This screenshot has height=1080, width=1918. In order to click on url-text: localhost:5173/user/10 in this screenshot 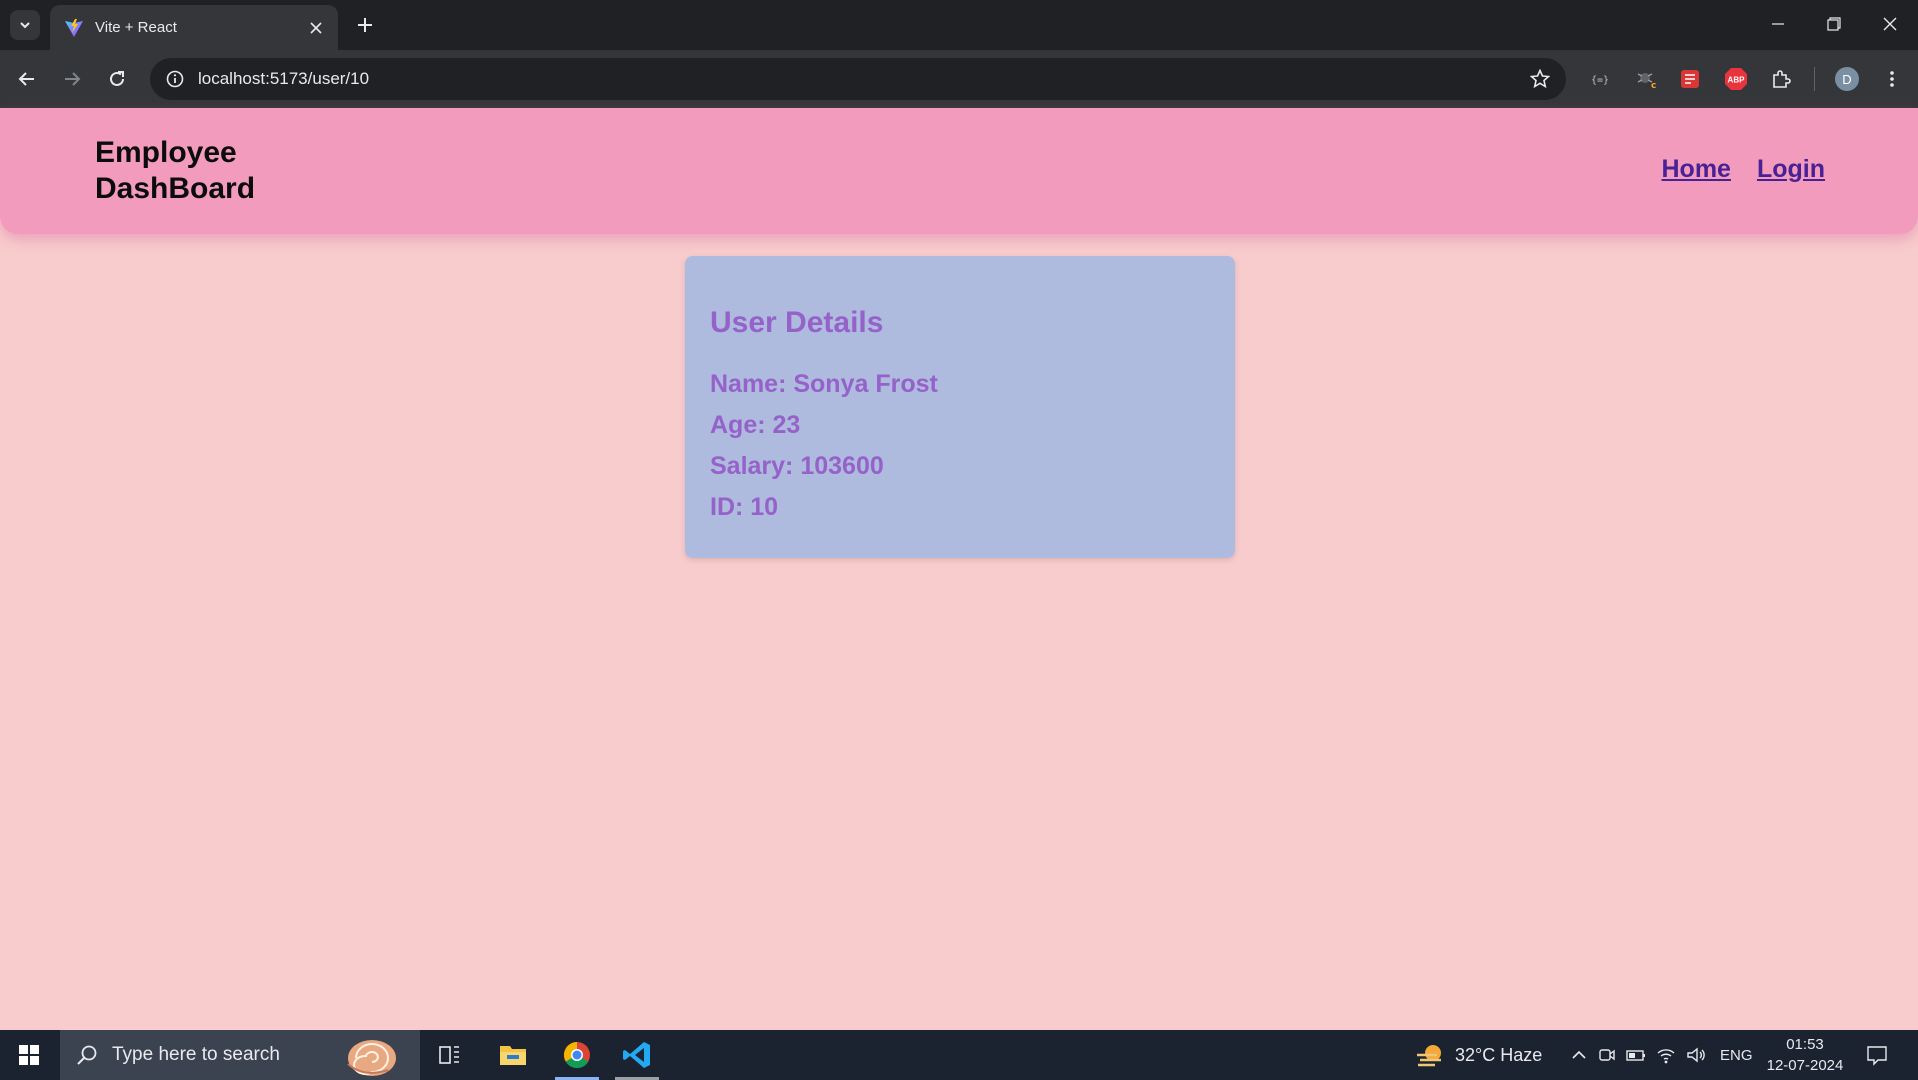, I will do `click(860, 79)`.